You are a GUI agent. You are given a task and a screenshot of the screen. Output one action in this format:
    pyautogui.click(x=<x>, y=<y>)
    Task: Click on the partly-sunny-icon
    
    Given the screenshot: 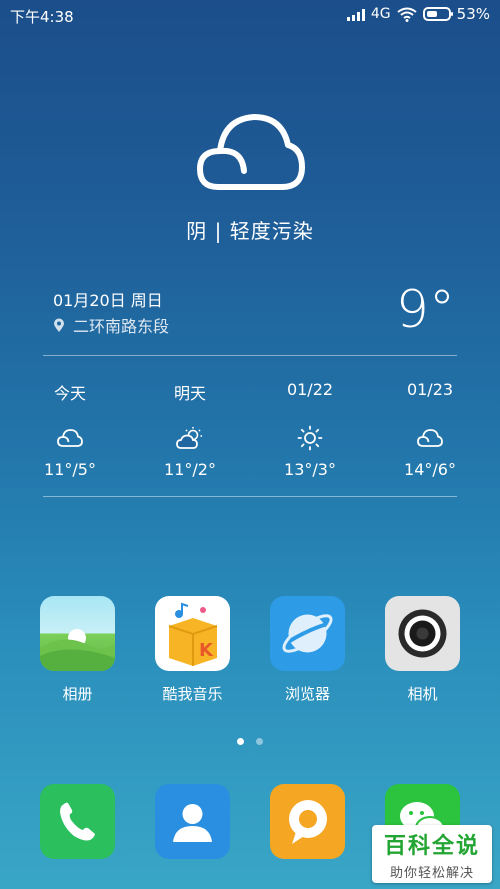 What is the action you would take?
    pyautogui.click(x=189, y=438)
    